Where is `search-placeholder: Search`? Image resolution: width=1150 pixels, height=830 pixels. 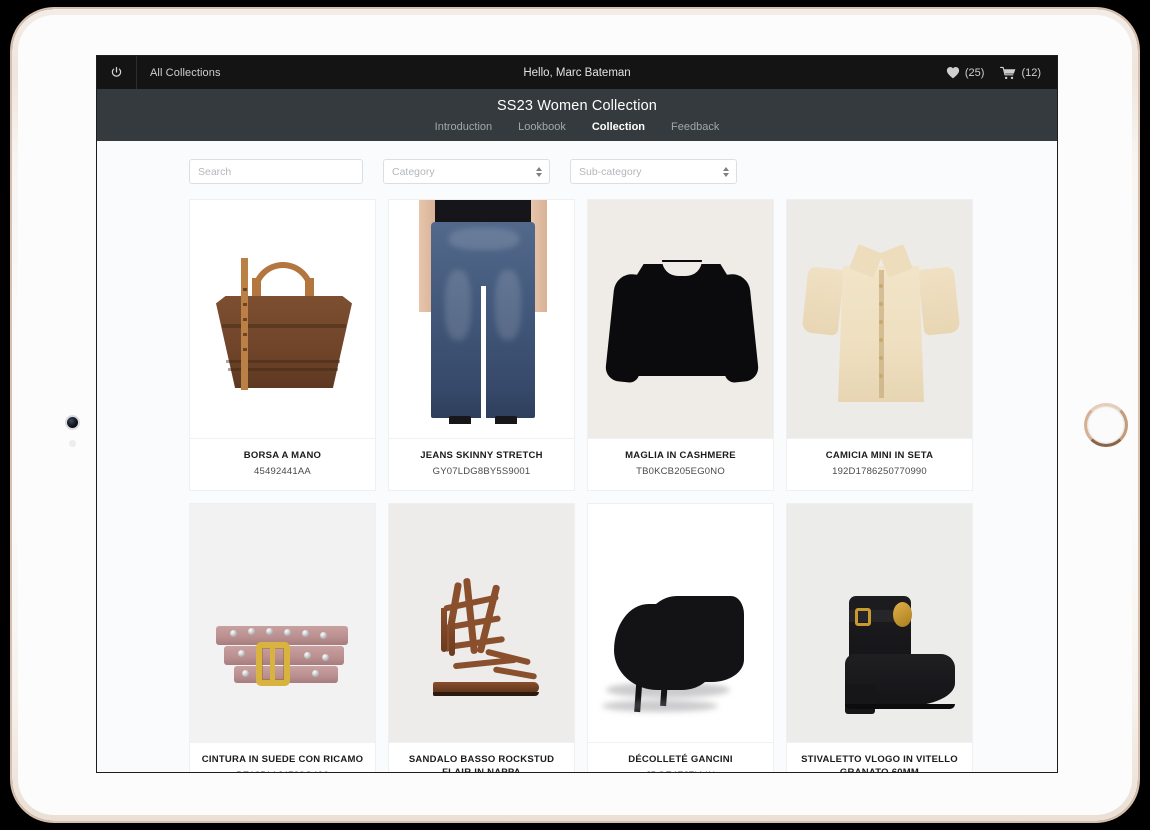 search-placeholder: Search is located at coordinates (215, 171).